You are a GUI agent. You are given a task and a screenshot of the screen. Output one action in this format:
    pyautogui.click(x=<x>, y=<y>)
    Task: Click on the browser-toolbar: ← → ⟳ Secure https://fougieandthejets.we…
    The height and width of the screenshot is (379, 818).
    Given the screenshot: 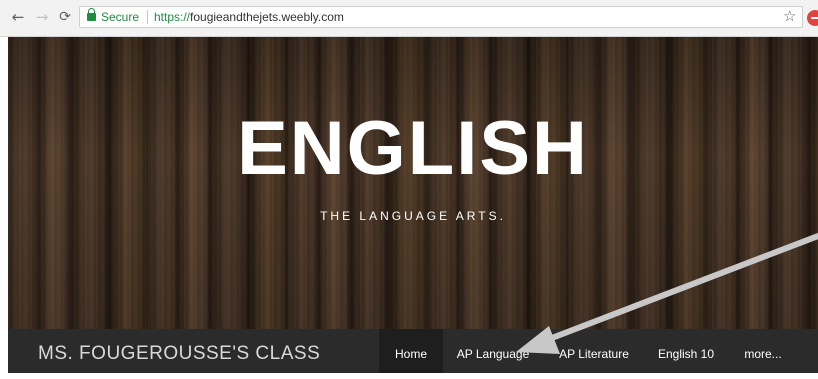 What is the action you would take?
    pyautogui.click(x=409, y=18)
    